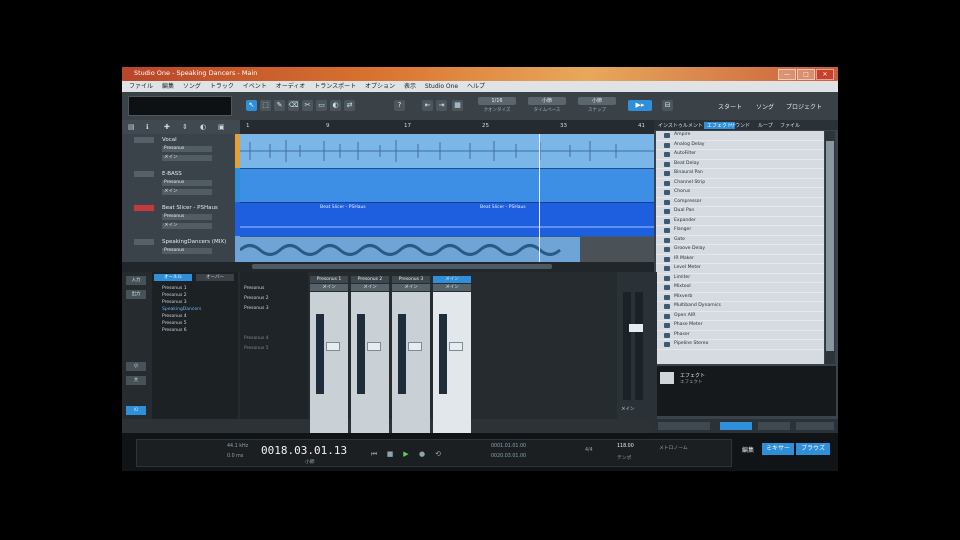 The image size is (960, 540). I want to click on main-output-channel: メイン, so click(637, 345).